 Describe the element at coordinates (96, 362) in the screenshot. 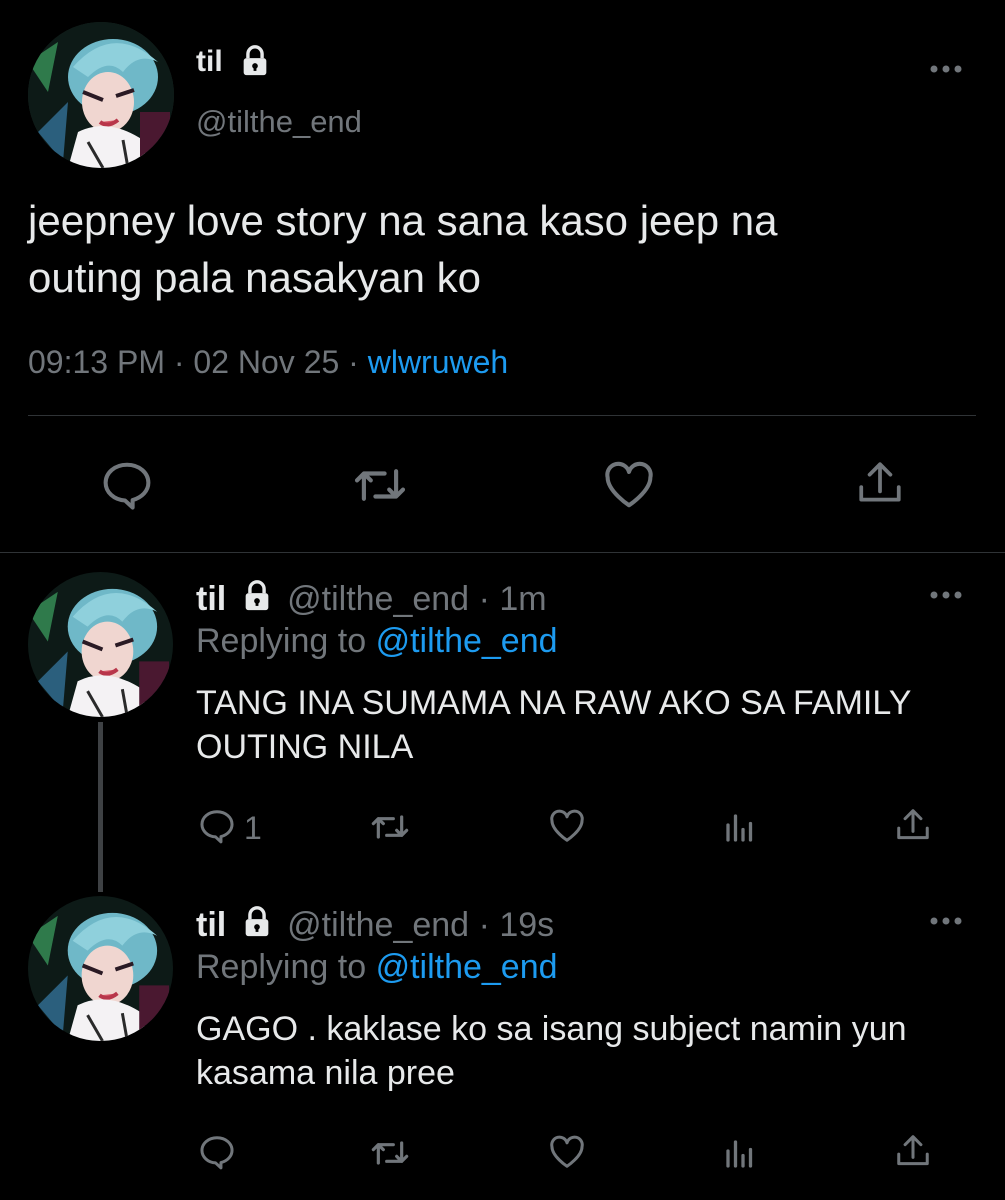

I see `tweet-time: 09:13 PM` at that location.